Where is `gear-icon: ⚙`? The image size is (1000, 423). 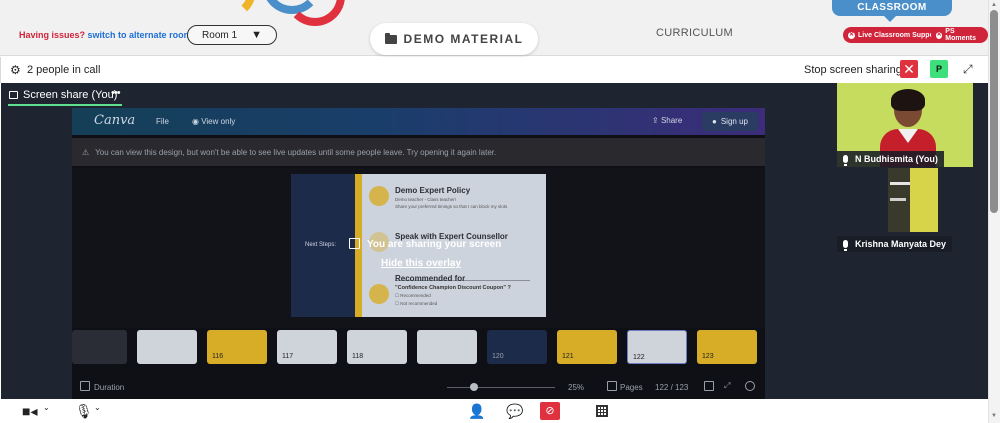
gear-icon: ⚙ is located at coordinates (15, 70).